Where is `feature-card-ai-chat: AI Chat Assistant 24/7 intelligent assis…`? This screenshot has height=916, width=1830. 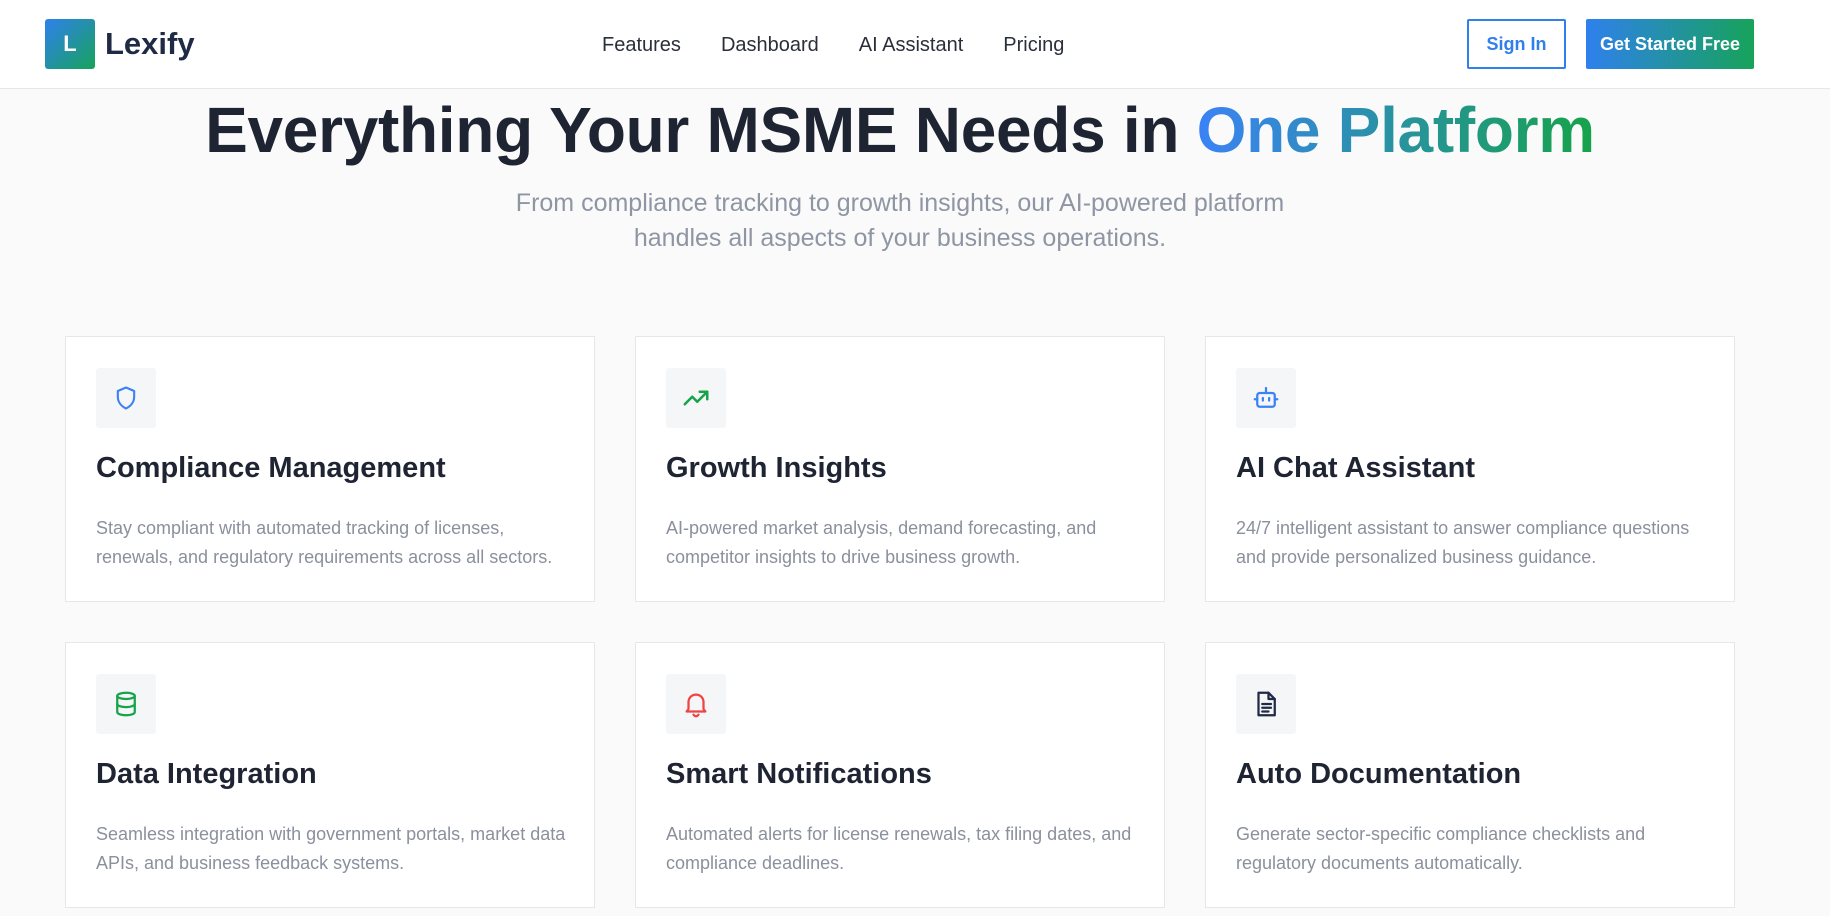
feature-card-ai-chat: AI Chat Assistant 24/7 intelligent assis… is located at coordinates (1470, 469).